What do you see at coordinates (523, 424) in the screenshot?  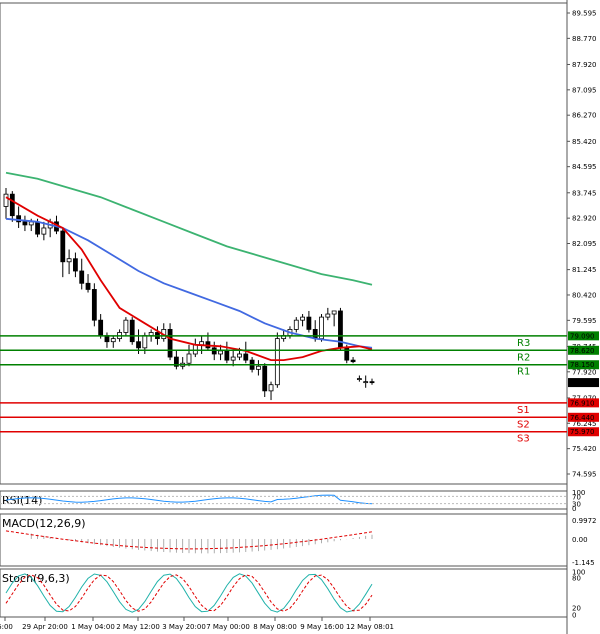 I see `level-name-s2: S2` at bounding box center [523, 424].